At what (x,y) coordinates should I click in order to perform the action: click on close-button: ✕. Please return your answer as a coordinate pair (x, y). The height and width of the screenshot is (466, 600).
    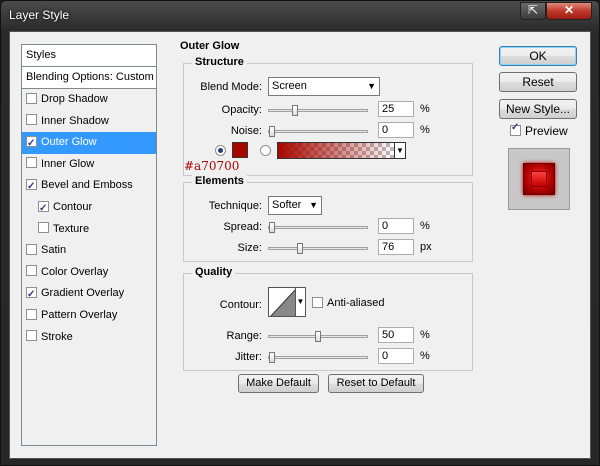
    Looking at the image, I should click on (569, 11).